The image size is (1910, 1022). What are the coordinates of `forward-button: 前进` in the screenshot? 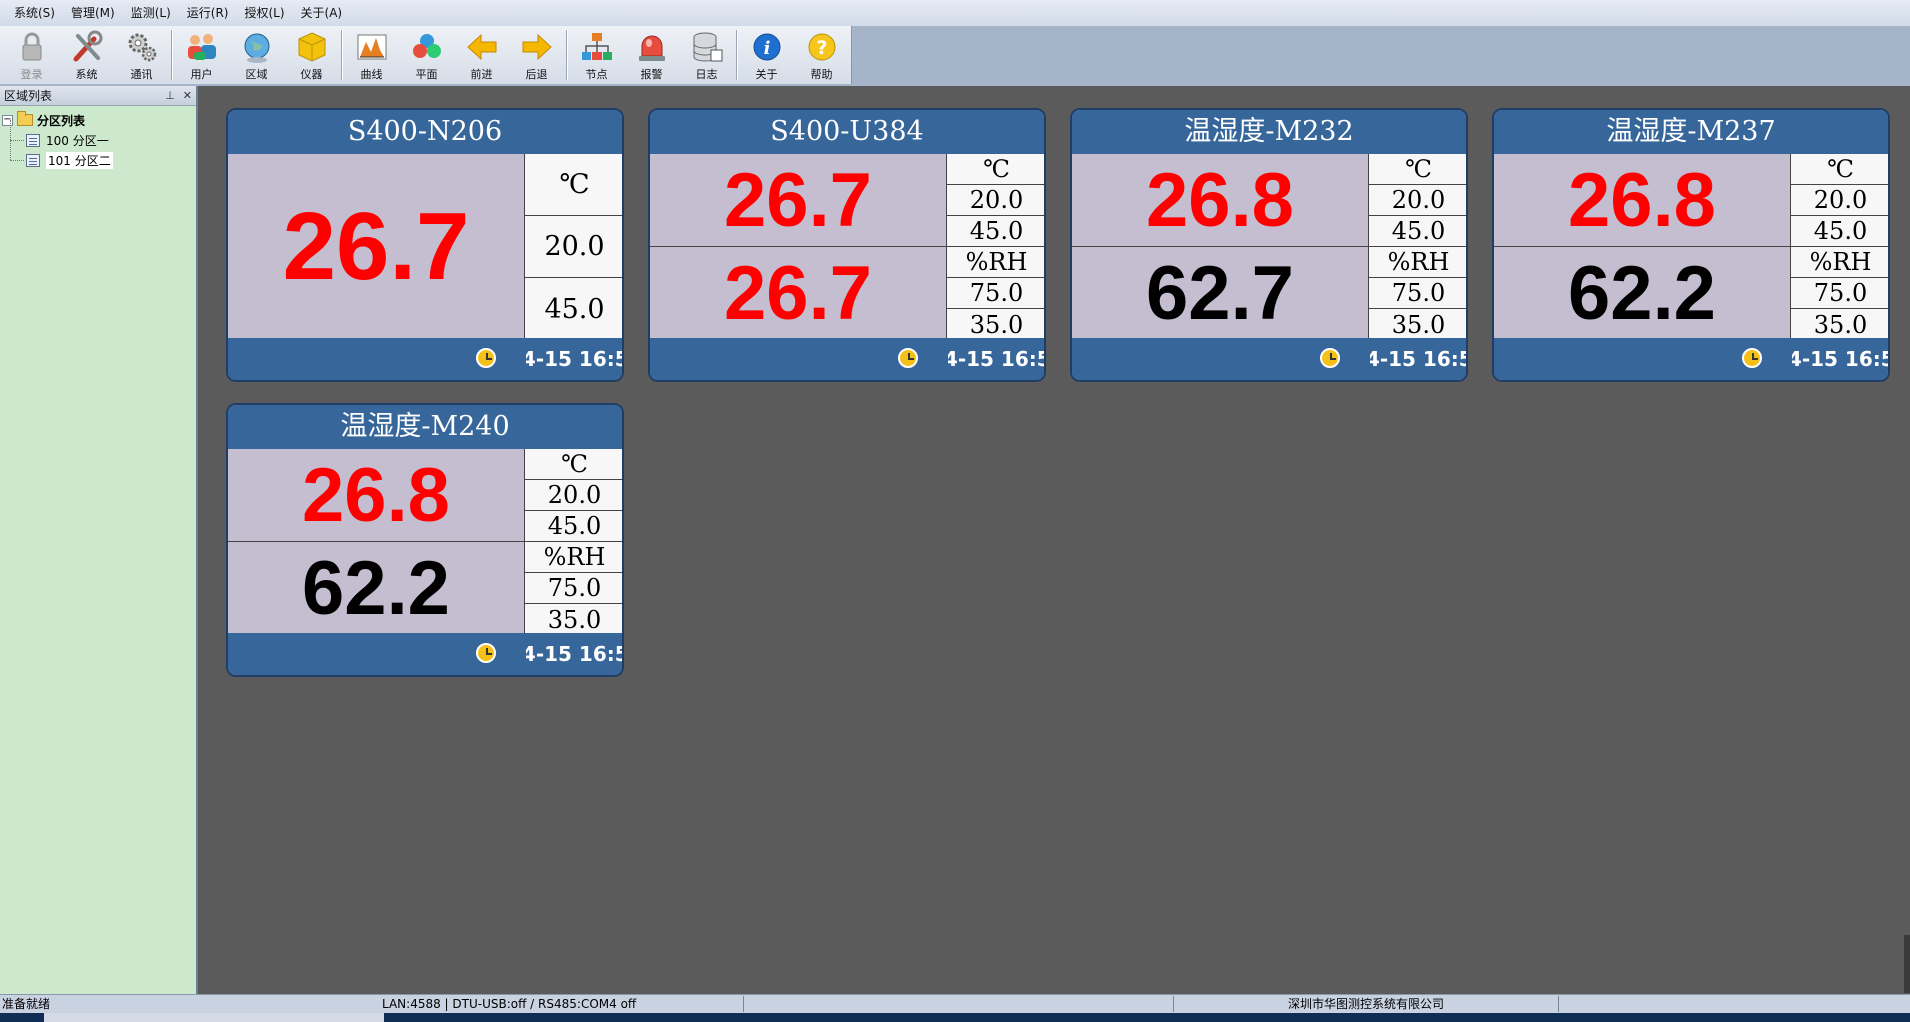 It's located at (481, 55).